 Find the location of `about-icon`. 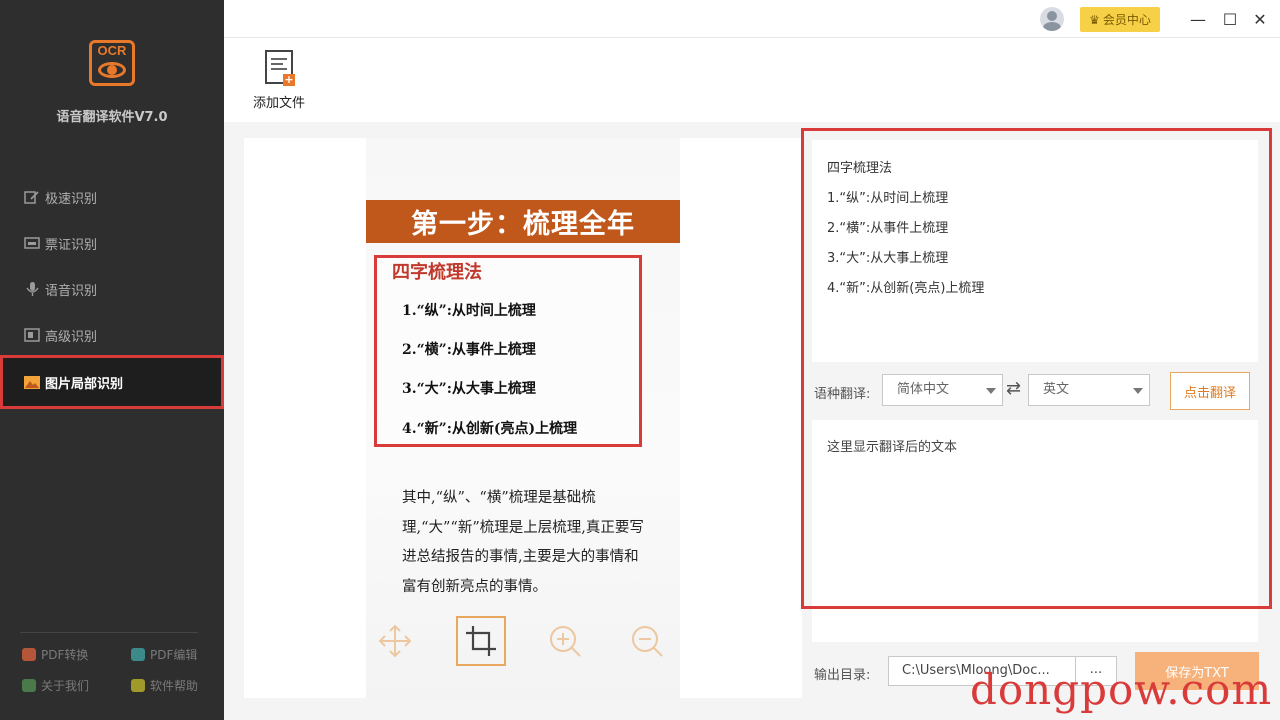

about-icon is located at coordinates (29, 685).